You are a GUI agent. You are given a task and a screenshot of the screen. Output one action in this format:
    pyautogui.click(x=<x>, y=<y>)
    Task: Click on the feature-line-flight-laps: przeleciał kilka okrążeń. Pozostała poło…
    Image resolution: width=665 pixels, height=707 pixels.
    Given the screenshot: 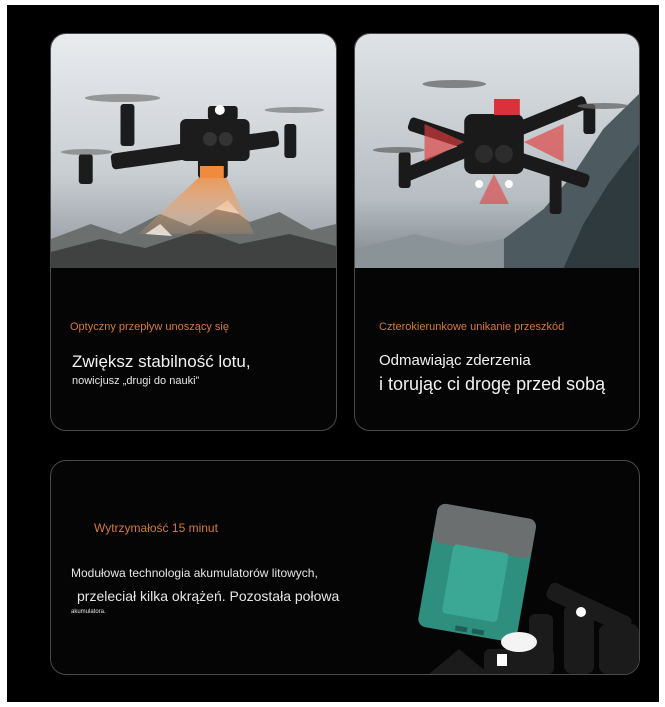 What is the action you would take?
    pyautogui.click(x=208, y=596)
    